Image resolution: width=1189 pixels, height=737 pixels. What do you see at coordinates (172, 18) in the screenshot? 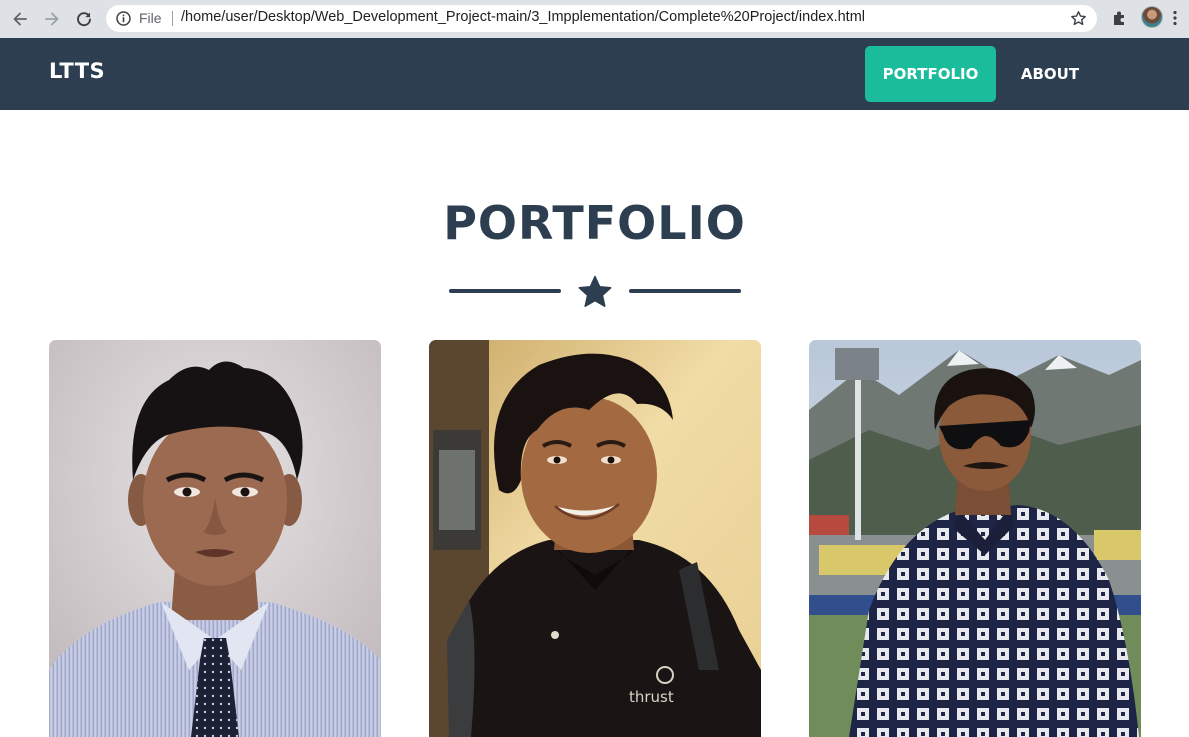
I see `address-separator` at bounding box center [172, 18].